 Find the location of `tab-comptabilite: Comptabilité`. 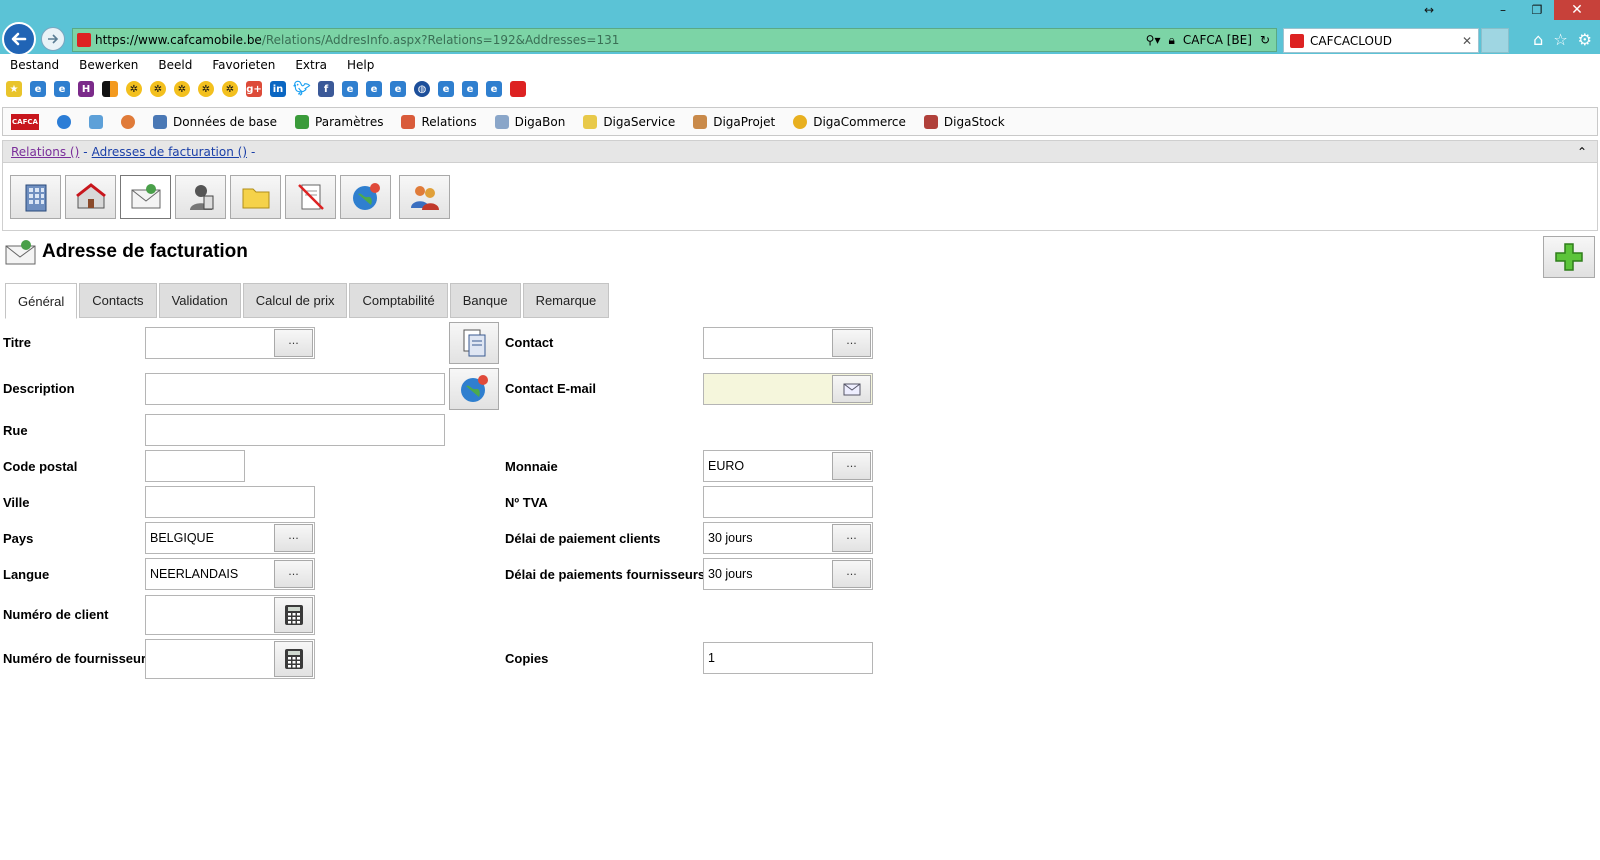

tab-comptabilite: Comptabilité is located at coordinates (398, 300).